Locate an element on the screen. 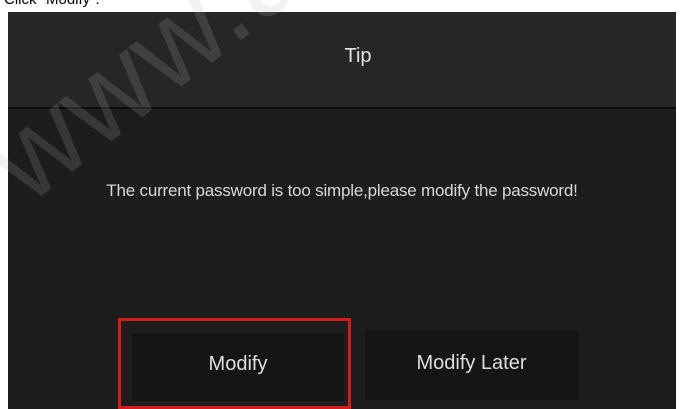 This screenshot has width=685, height=409. modify-later-button: Modify Later is located at coordinates (471, 365).